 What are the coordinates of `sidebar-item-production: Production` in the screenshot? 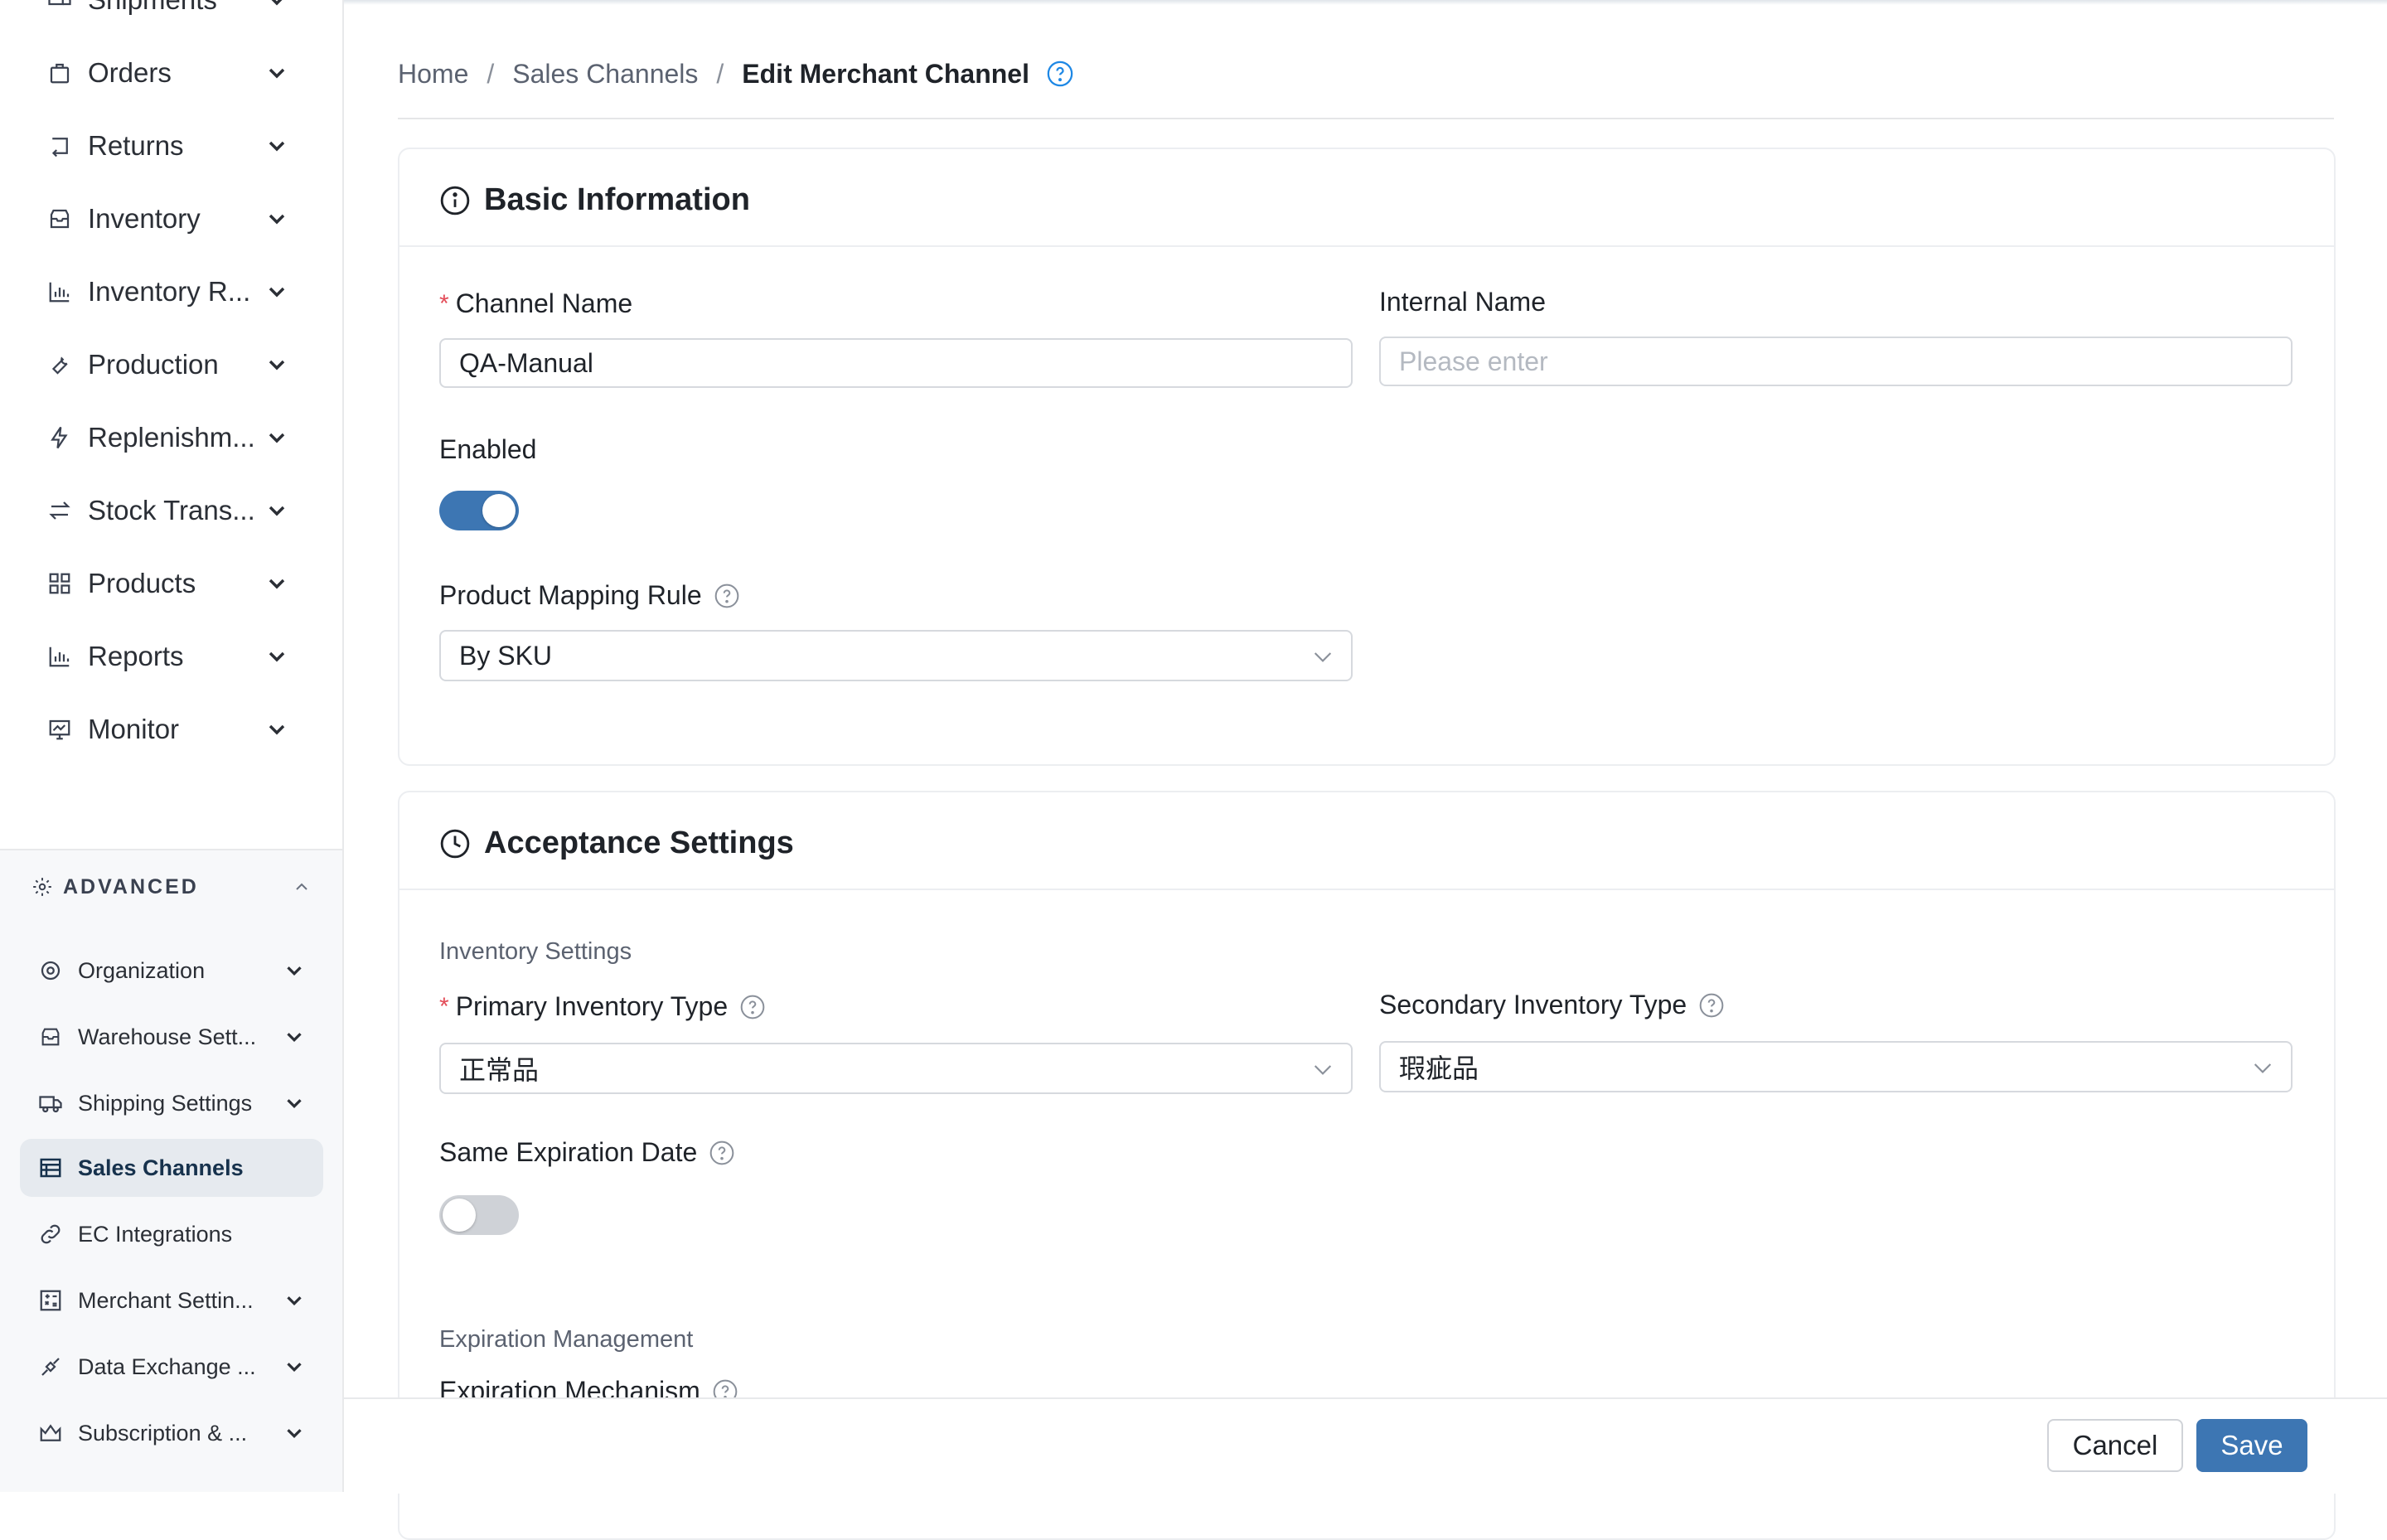 It's located at (161, 365).